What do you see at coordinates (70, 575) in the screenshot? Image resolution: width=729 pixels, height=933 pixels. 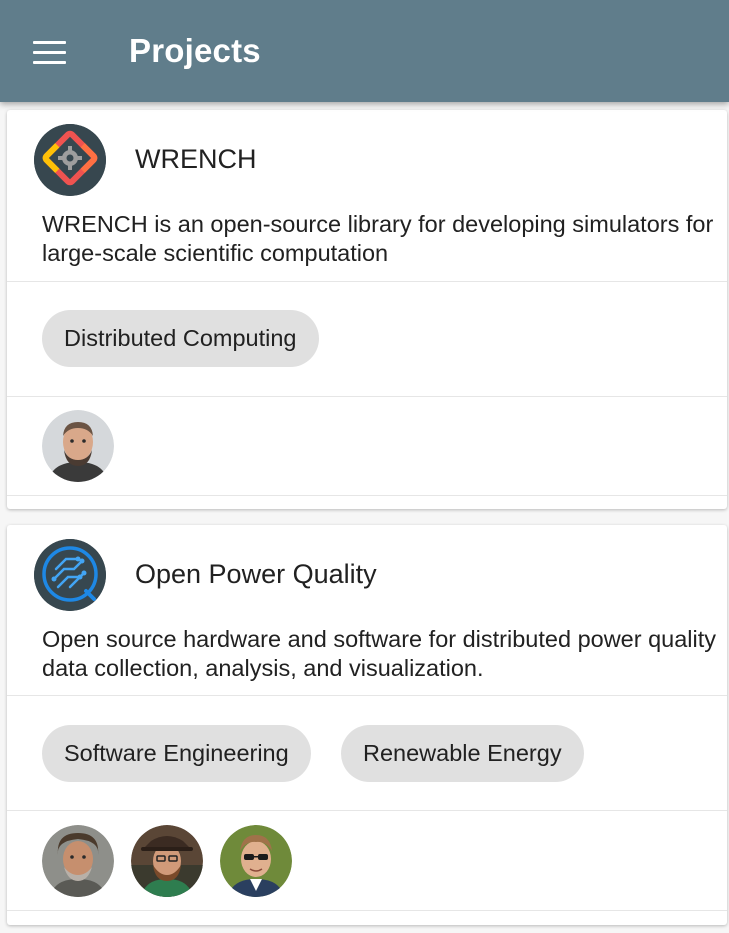 I see `open-power-quality-logo-icon` at bounding box center [70, 575].